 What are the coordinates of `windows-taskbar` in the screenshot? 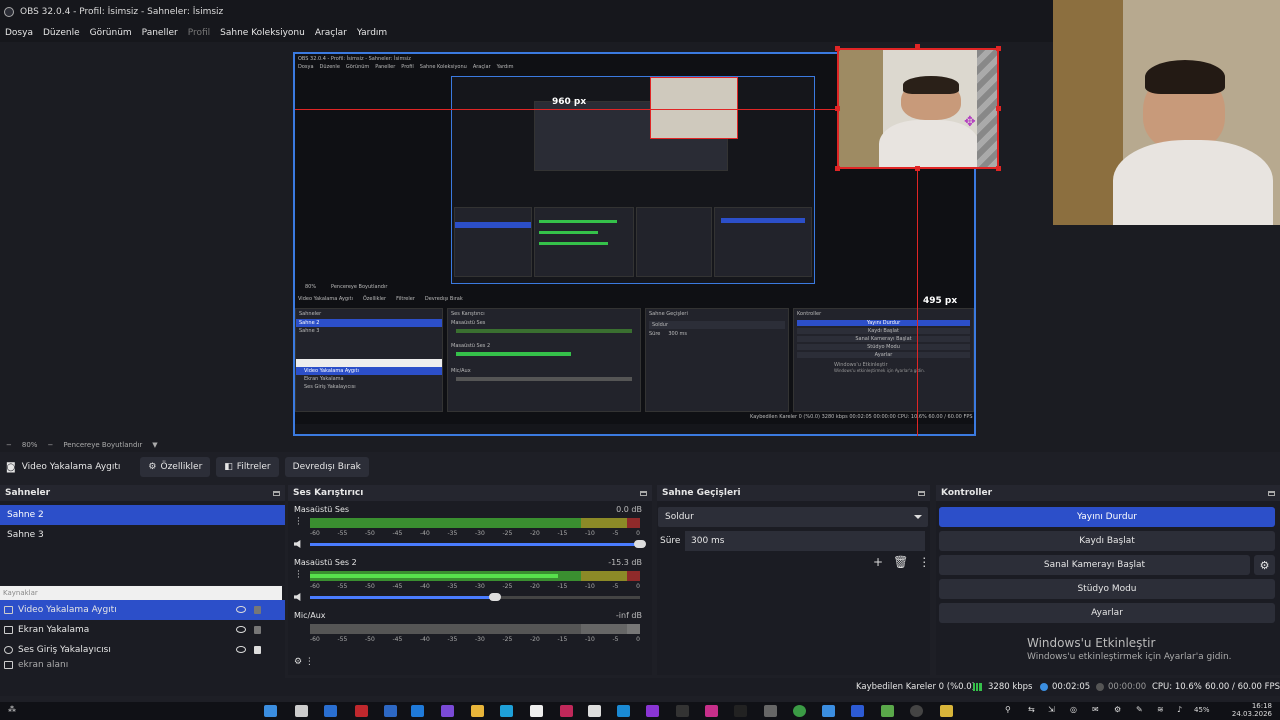 It's located at (640, 711).